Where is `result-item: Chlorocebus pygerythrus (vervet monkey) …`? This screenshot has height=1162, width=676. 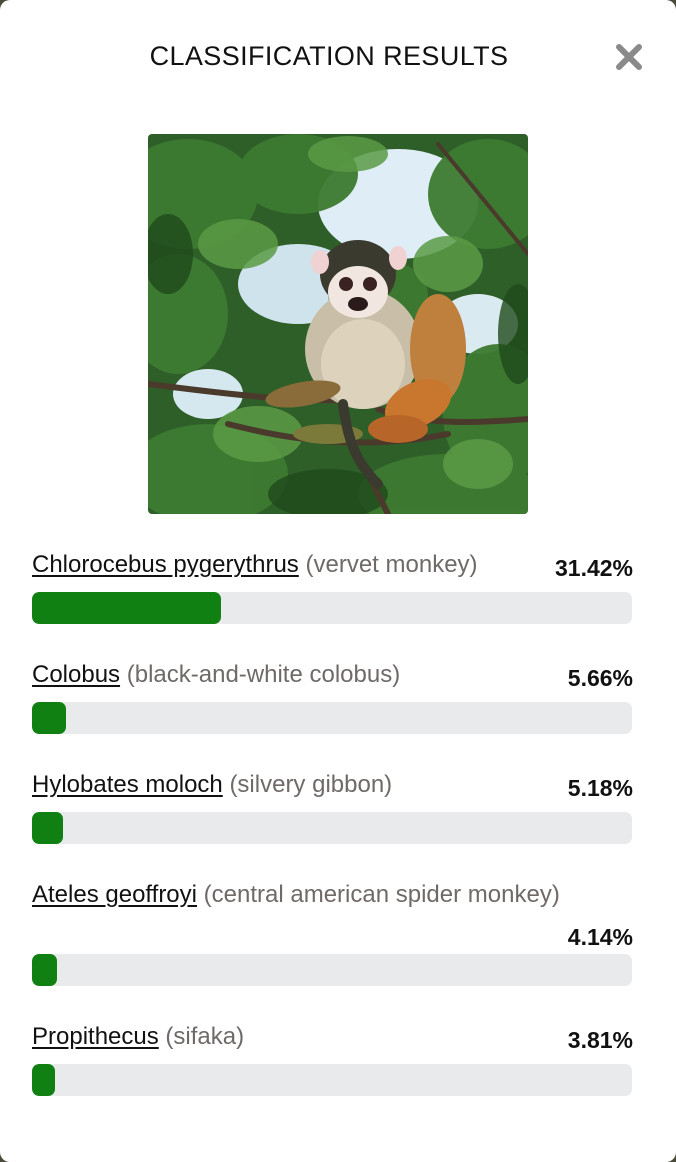 result-item: Chlorocebus pygerythrus (vervet monkey) … is located at coordinates (332, 587).